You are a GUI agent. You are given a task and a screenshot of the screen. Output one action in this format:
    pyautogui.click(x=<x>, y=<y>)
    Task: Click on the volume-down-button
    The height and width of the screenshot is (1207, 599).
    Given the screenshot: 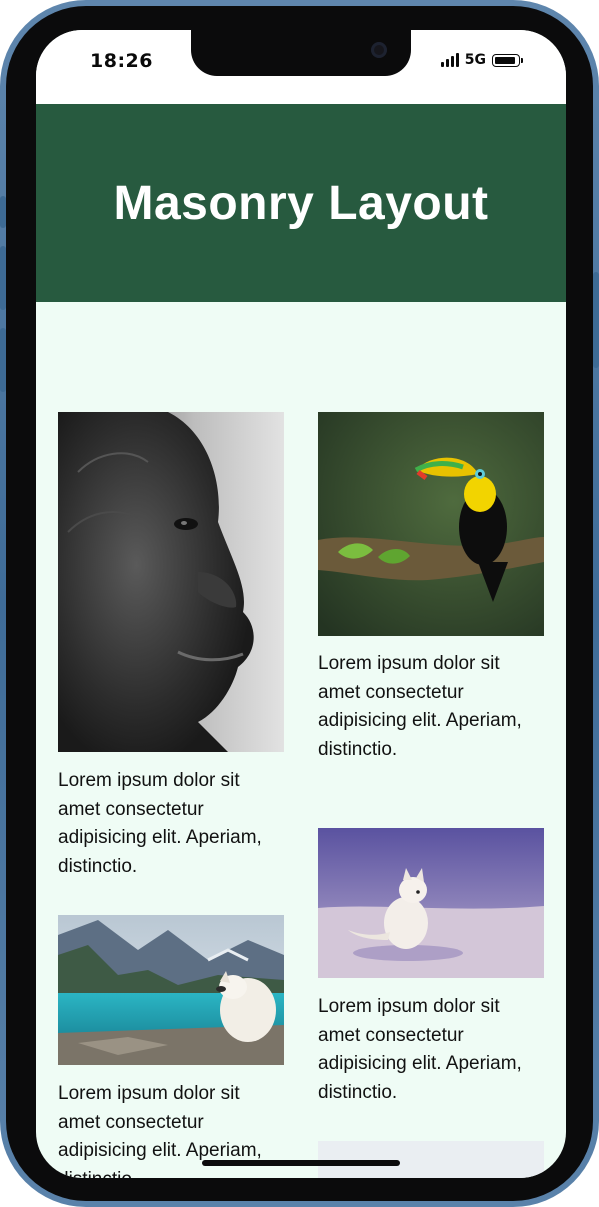 What is the action you would take?
    pyautogui.click(x=3, y=360)
    